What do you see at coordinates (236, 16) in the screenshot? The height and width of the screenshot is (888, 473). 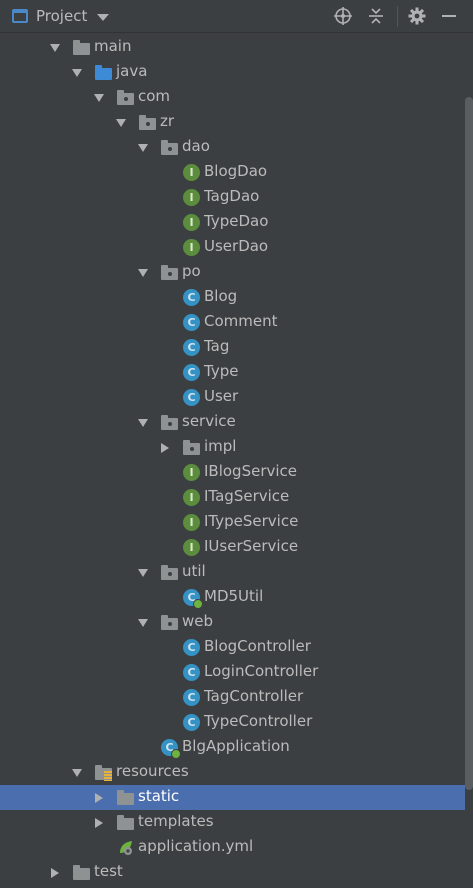 I see `project-toolbar: Project` at bounding box center [236, 16].